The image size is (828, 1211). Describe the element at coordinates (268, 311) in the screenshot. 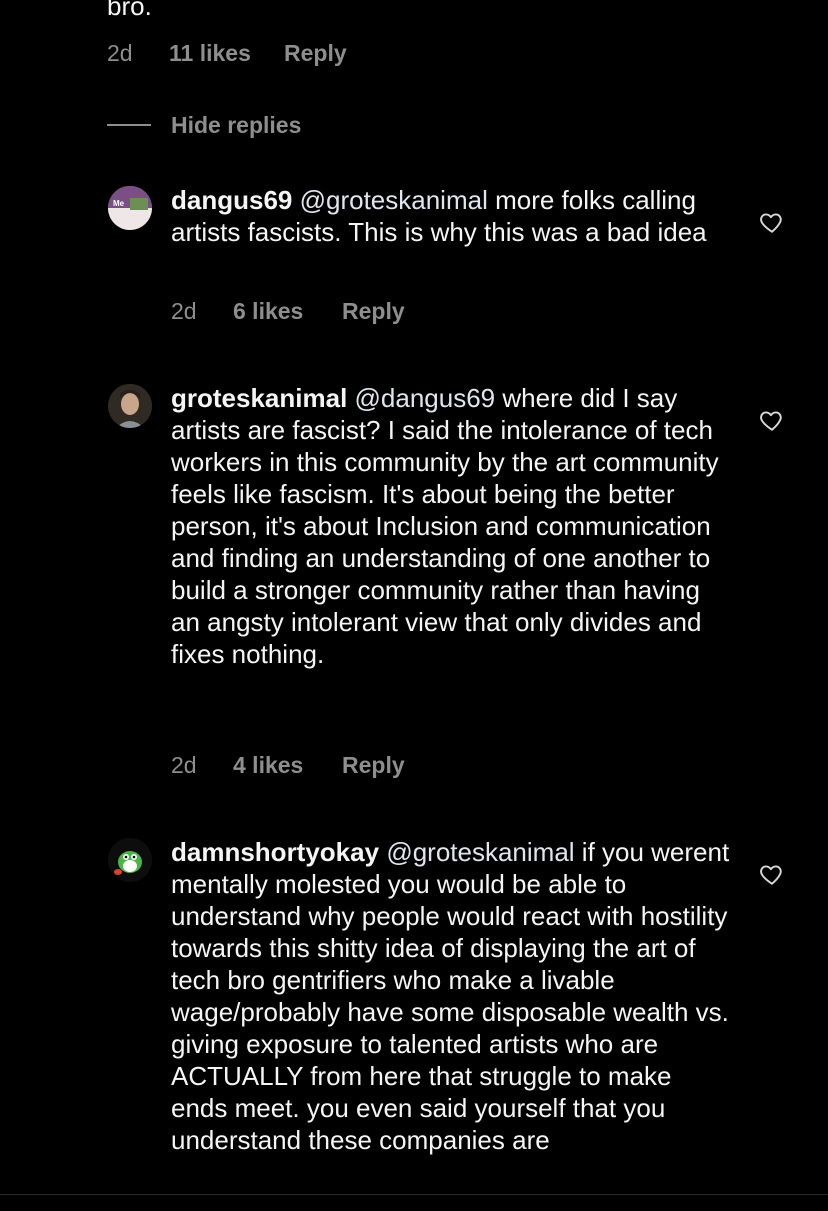

I see `reply-likes: 6 likes` at that location.